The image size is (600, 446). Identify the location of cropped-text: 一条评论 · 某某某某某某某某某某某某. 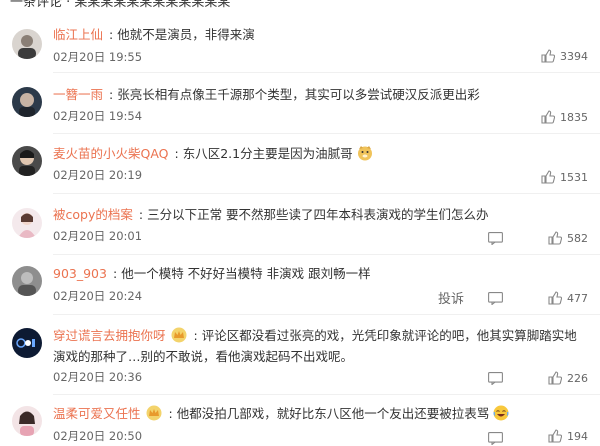
(120, 5).